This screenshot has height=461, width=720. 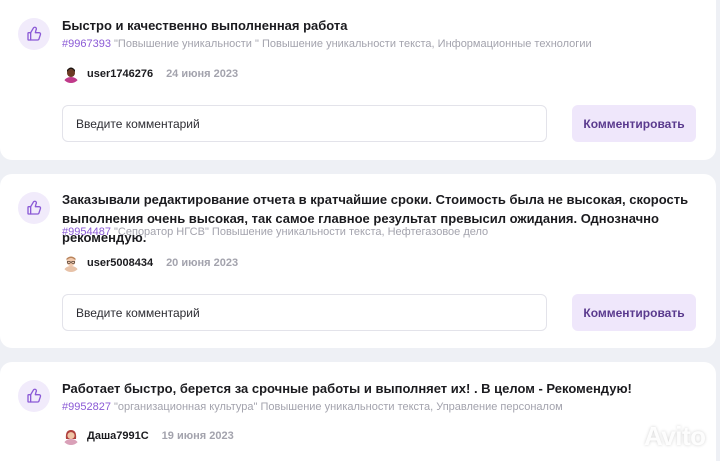 I want to click on review-text: Быстро и качественно выполненная работа, so click(x=205, y=25).